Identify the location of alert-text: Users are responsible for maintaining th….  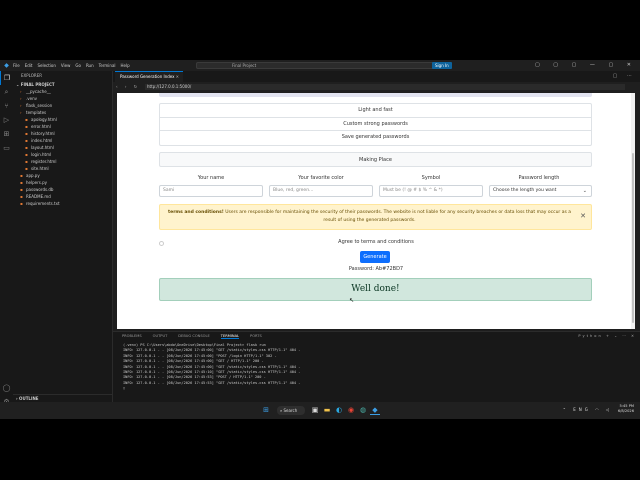
(397, 216).